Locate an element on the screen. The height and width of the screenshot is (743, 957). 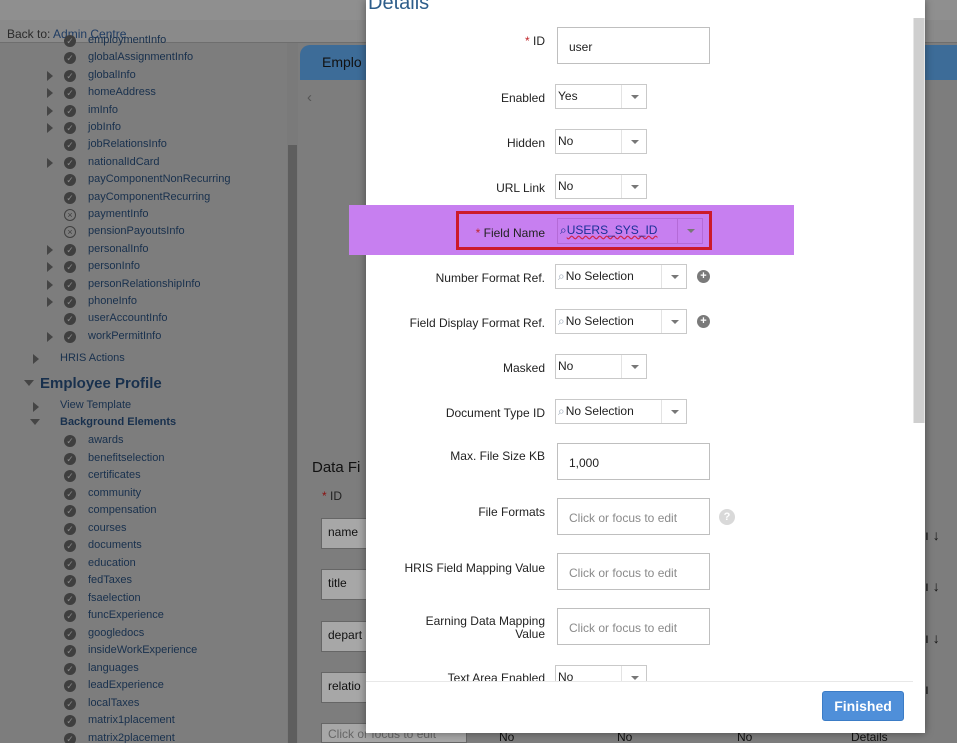
tree-item: phoneInfo is located at coordinates (112, 301).